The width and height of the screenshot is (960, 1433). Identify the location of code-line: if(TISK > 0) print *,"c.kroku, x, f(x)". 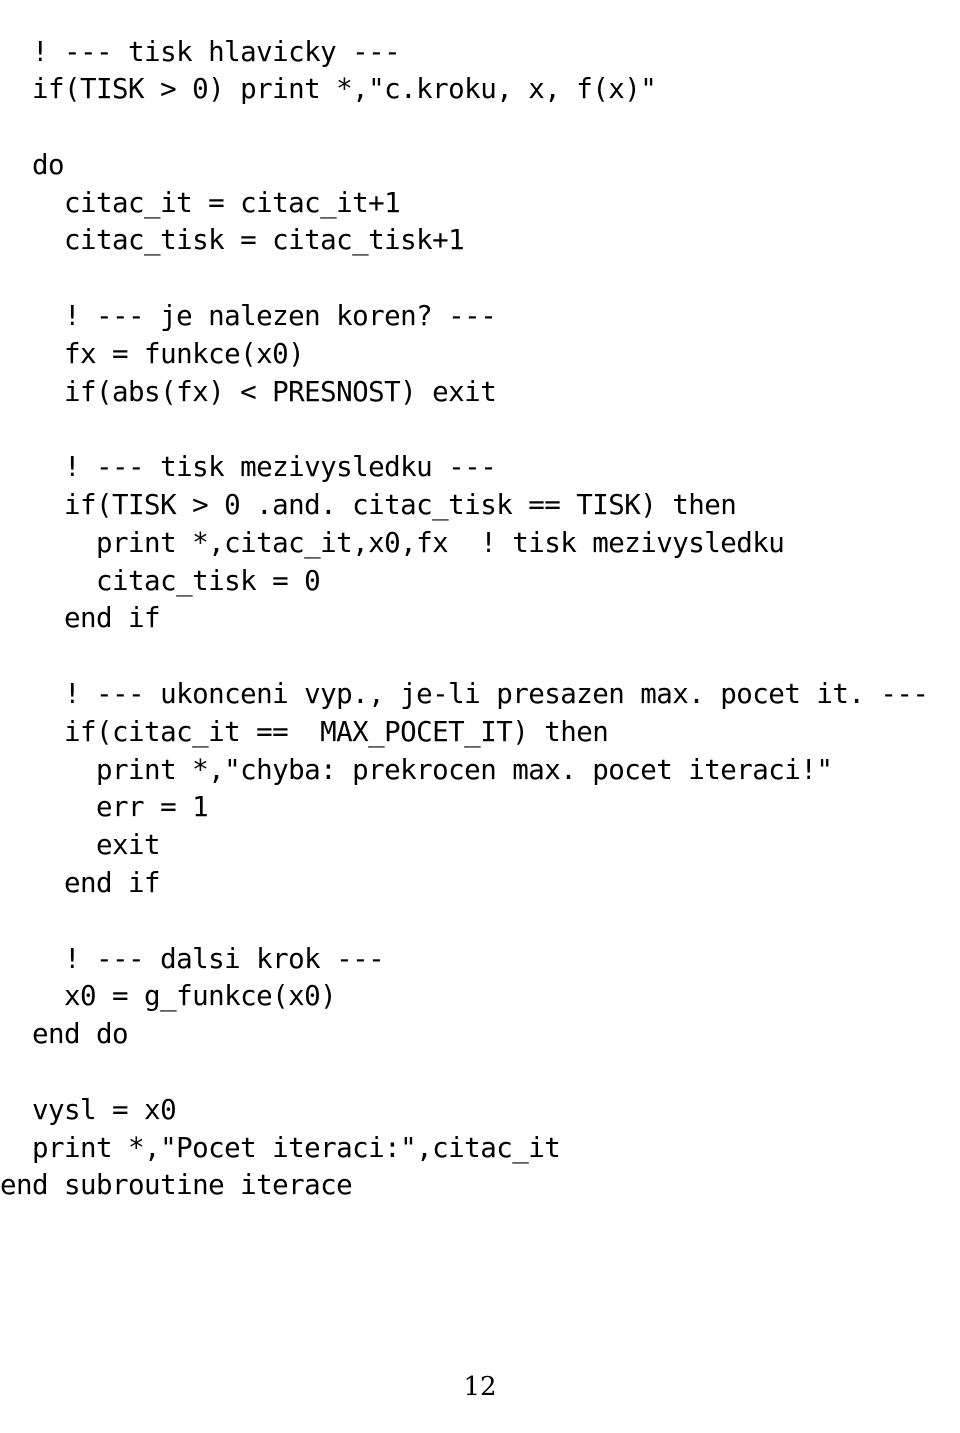
(328, 89).